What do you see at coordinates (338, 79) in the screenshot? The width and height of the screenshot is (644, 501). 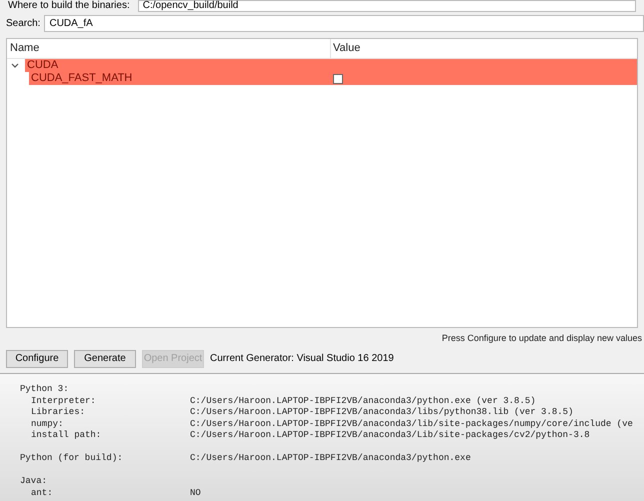 I see `checkbox` at bounding box center [338, 79].